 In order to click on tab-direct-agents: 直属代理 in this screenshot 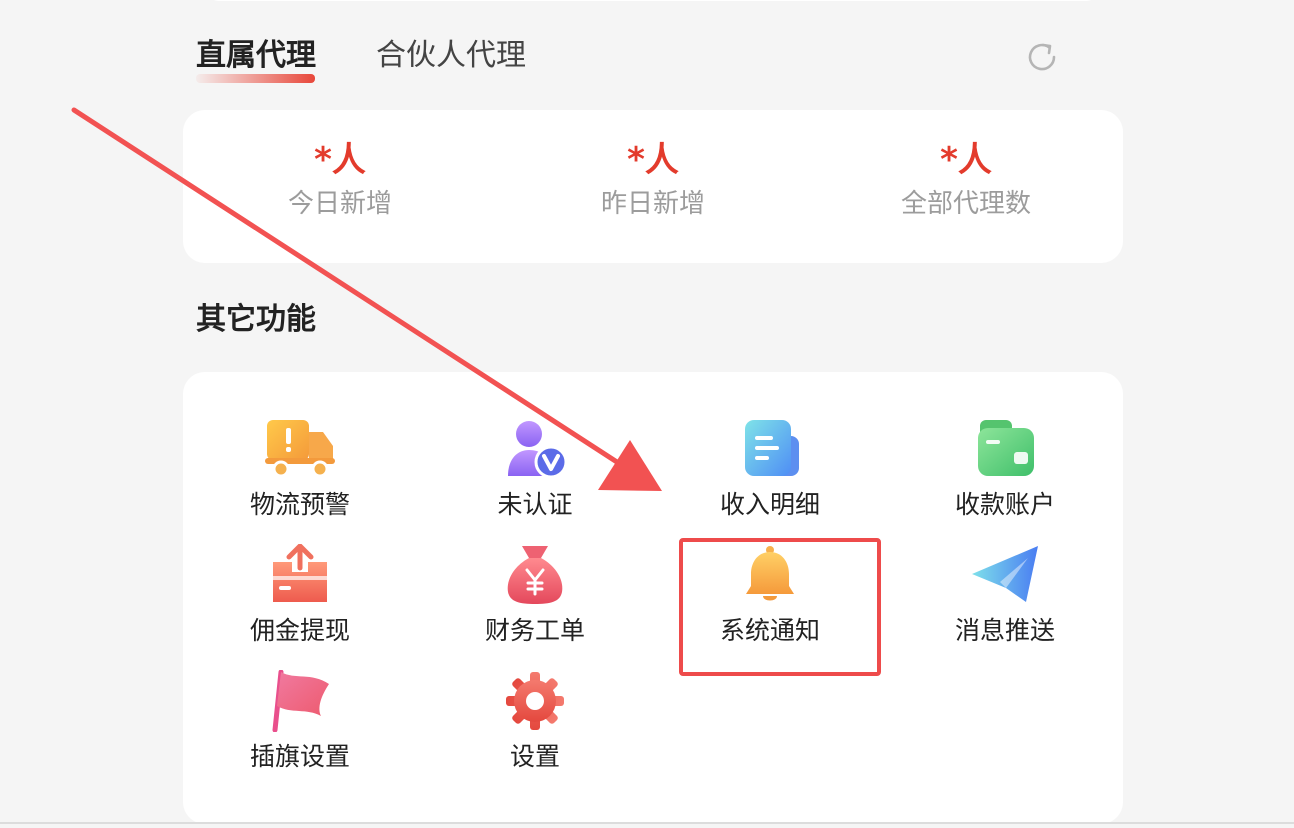, I will do `click(256, 56)`.